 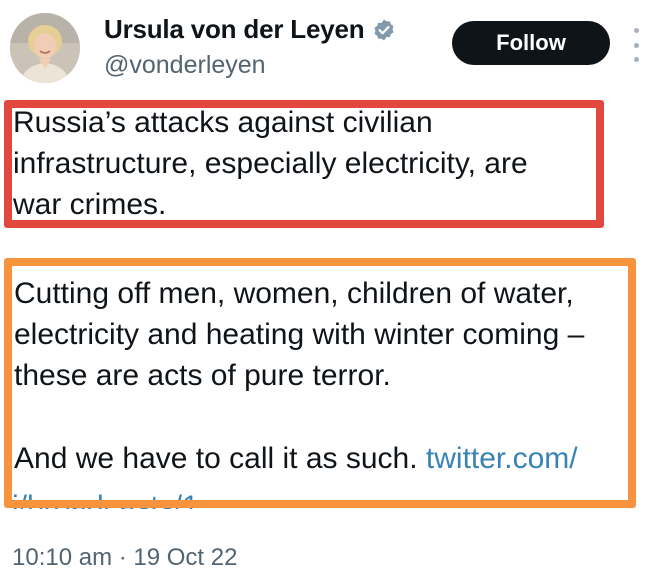 I want to click on verified-badge-icon, so click(x=384, y=30).